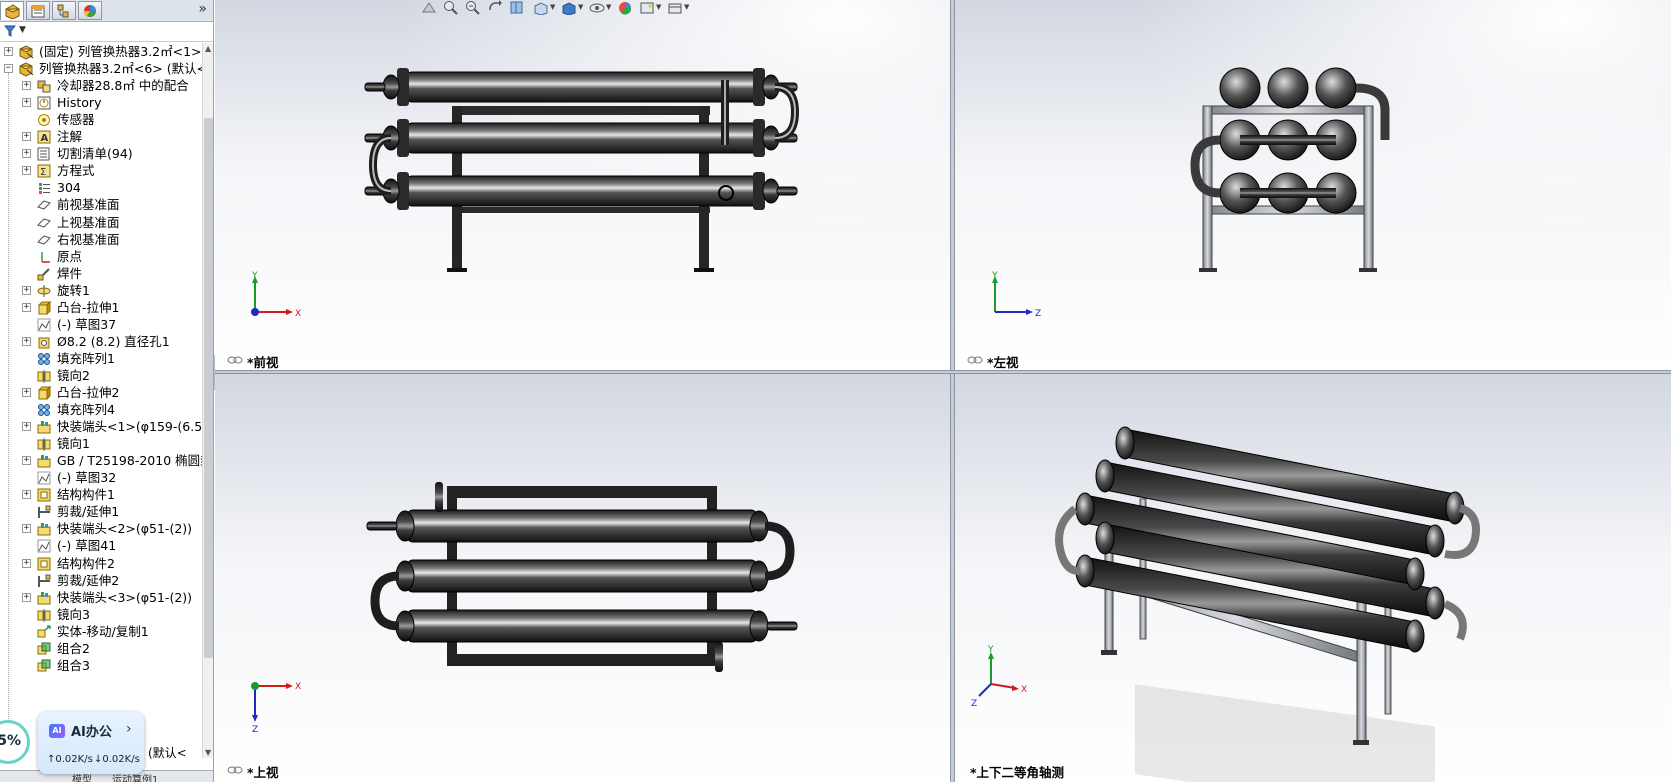 Image resolution: width=1671 pixels, height=782 pixels. I want to click on view-orientation-icon, so click(541, 7).